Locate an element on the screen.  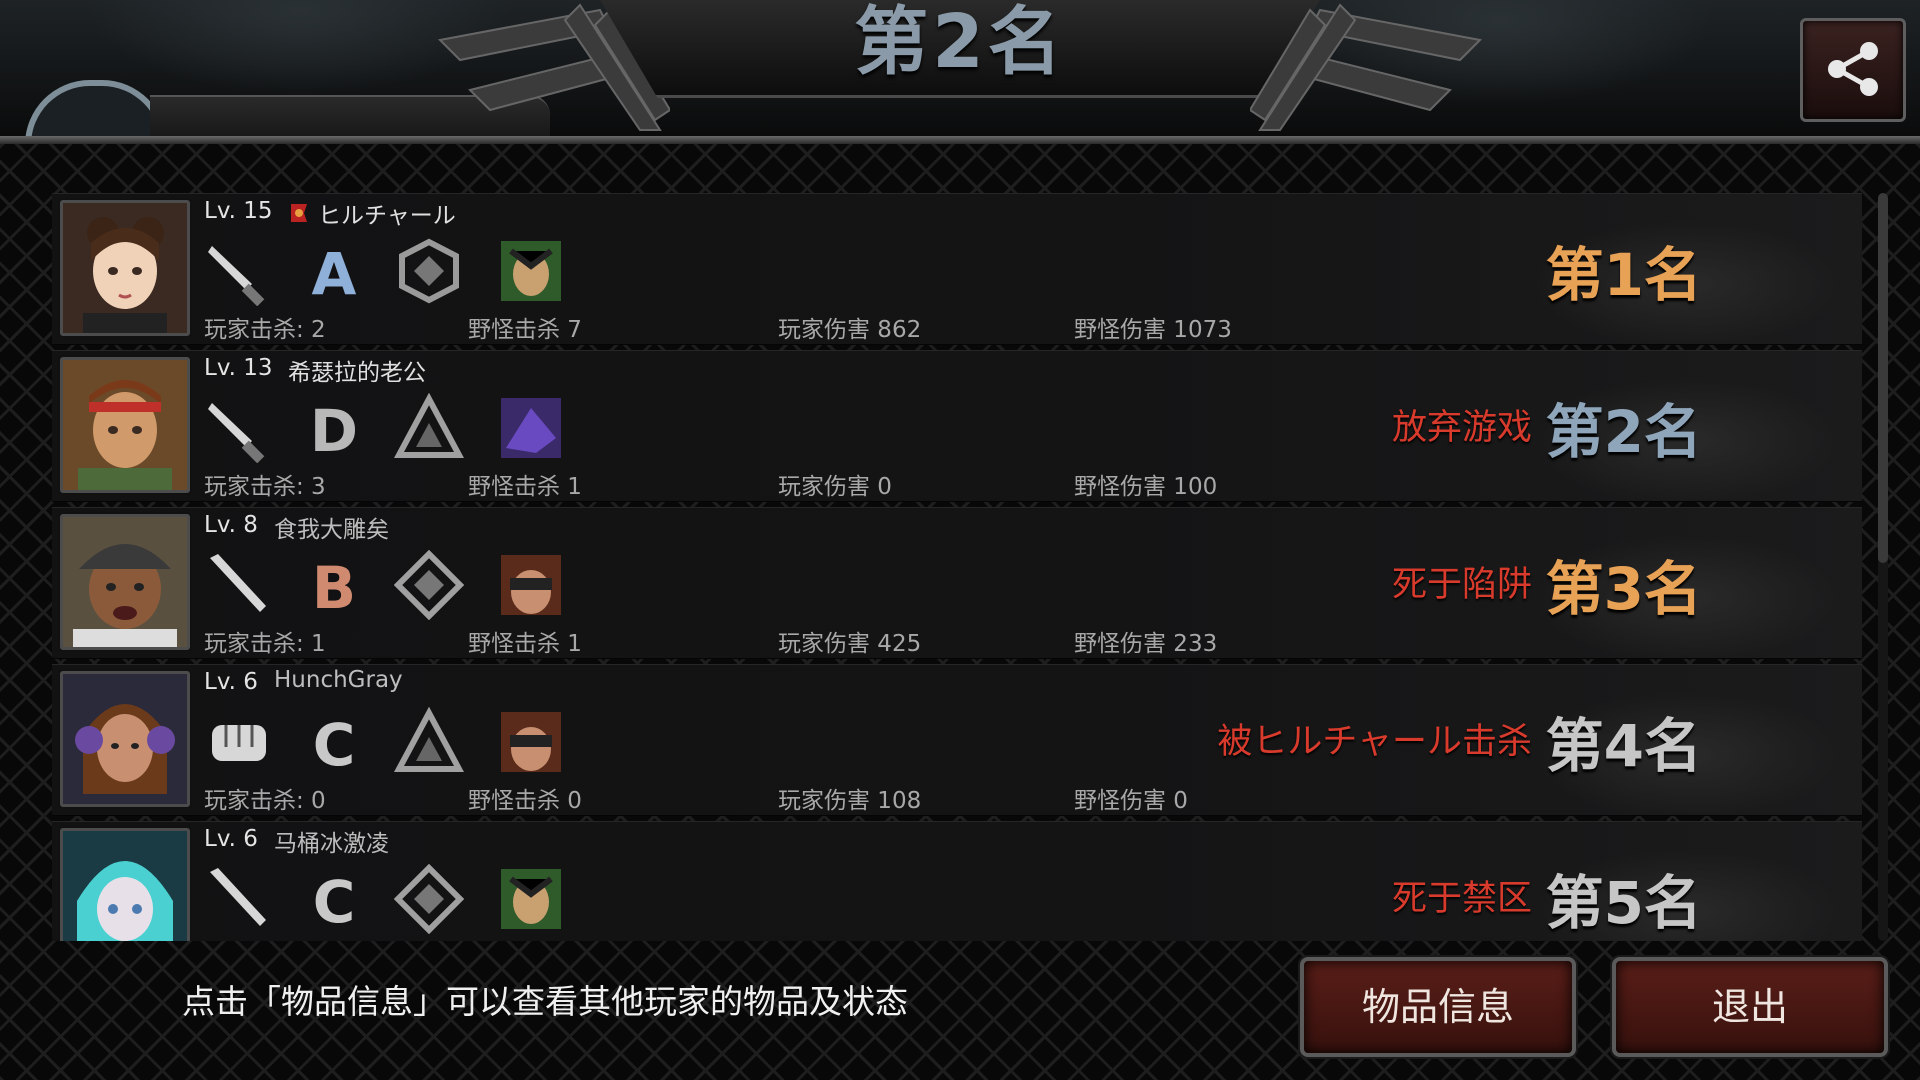
share-icon is located at coordinates (1853, 69).